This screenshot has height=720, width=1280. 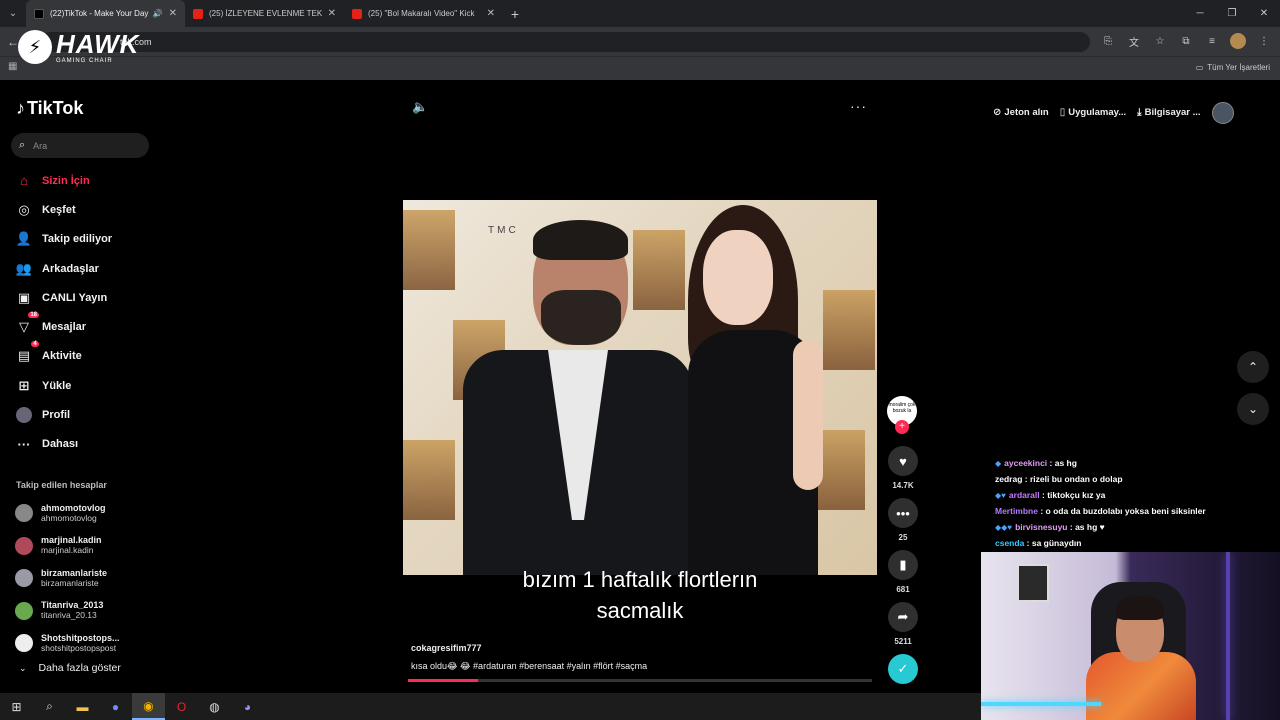 I want to click on nav-item-friends: 👥 Arkadaşlar, so click(x=63, y=268).